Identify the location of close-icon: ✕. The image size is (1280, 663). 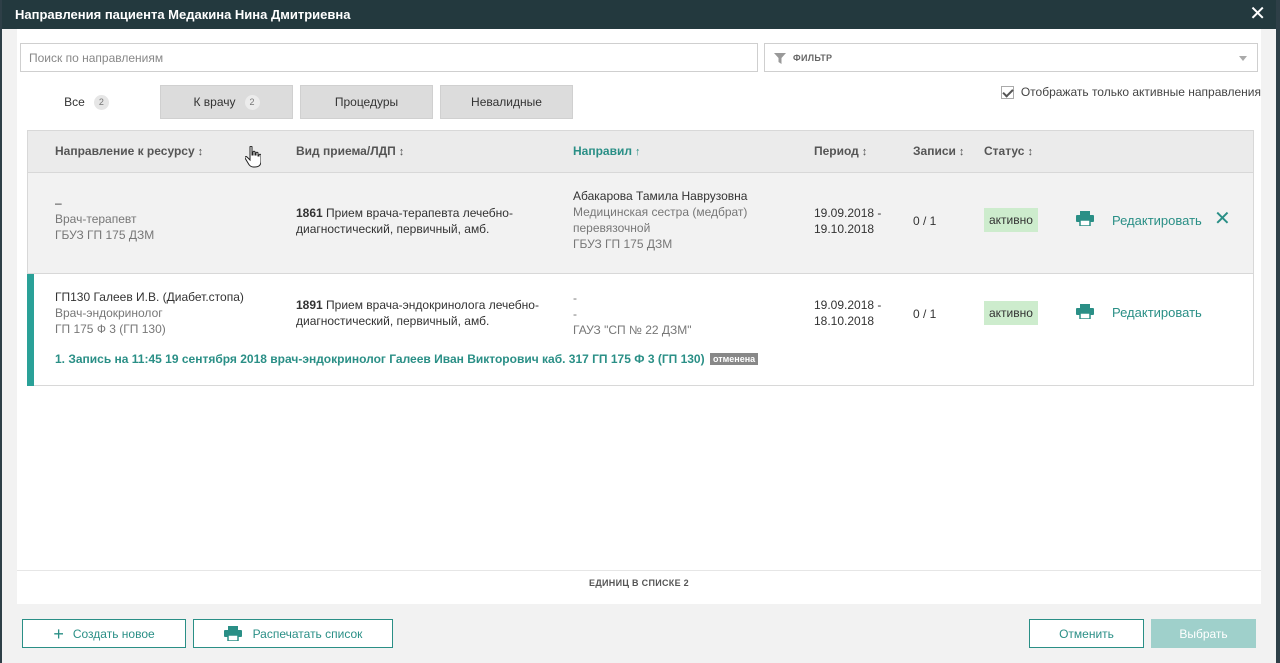
(1257, 14).